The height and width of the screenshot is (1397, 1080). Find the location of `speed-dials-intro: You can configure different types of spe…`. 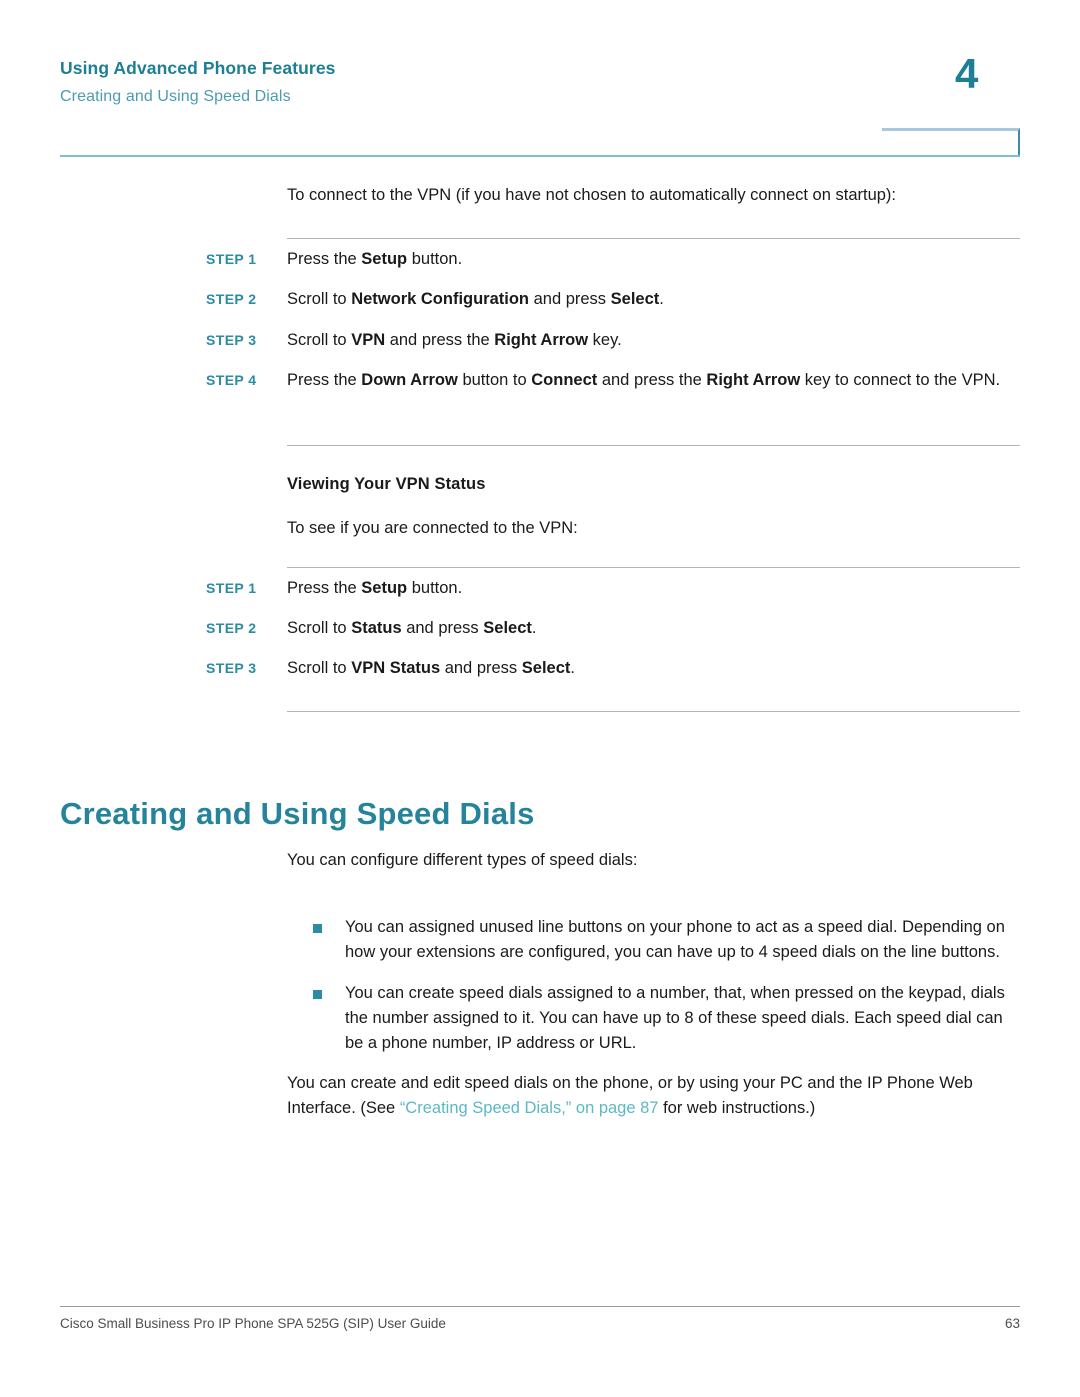

speed-dials-intro: You can configure different types of spe… is located at coordinates (462, 860).